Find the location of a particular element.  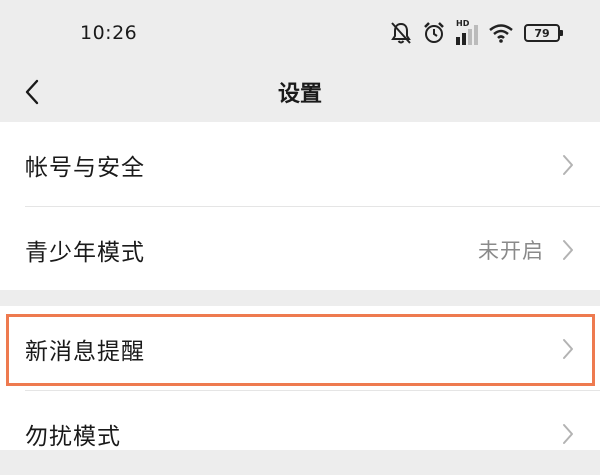

nav-bar: 设置 is located at coordinates (300, 92).